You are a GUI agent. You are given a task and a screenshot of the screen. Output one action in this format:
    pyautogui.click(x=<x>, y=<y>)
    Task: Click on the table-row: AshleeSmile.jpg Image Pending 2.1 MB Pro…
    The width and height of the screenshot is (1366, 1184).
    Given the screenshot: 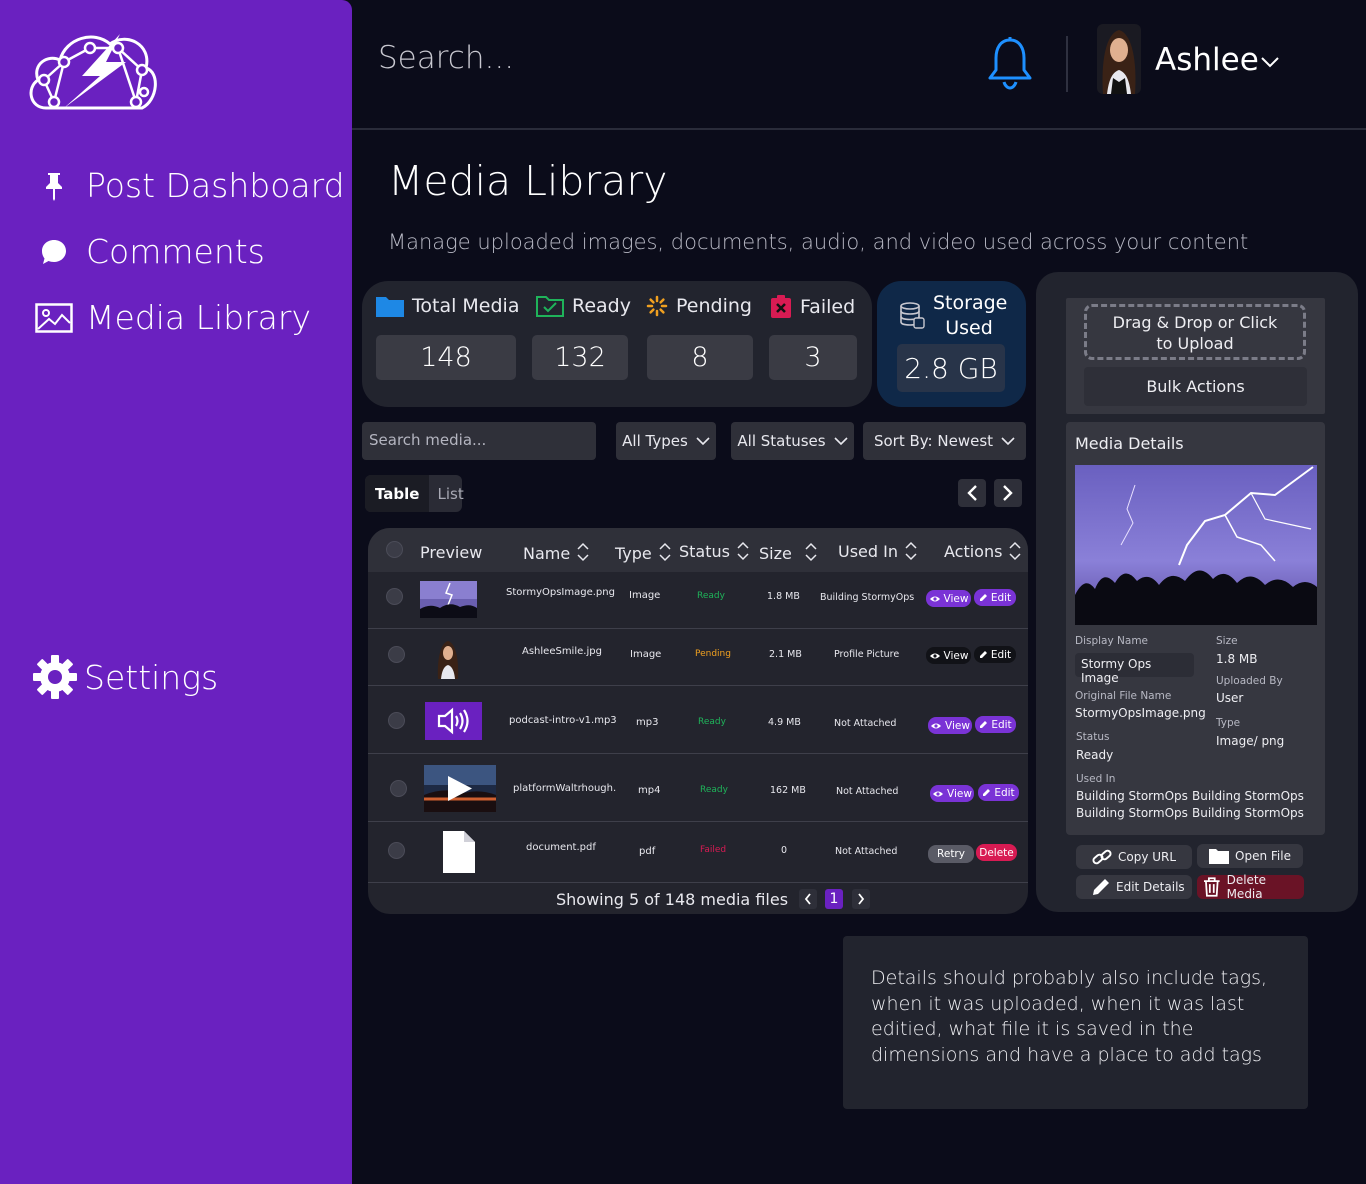 What is the action you would take?
    pyautogui.click(x=698, y=657)
    